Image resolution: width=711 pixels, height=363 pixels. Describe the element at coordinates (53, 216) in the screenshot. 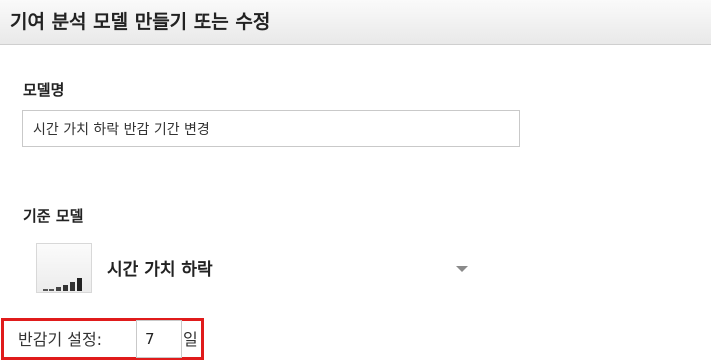

I see `base-model-label: 기준 모델` at that location.